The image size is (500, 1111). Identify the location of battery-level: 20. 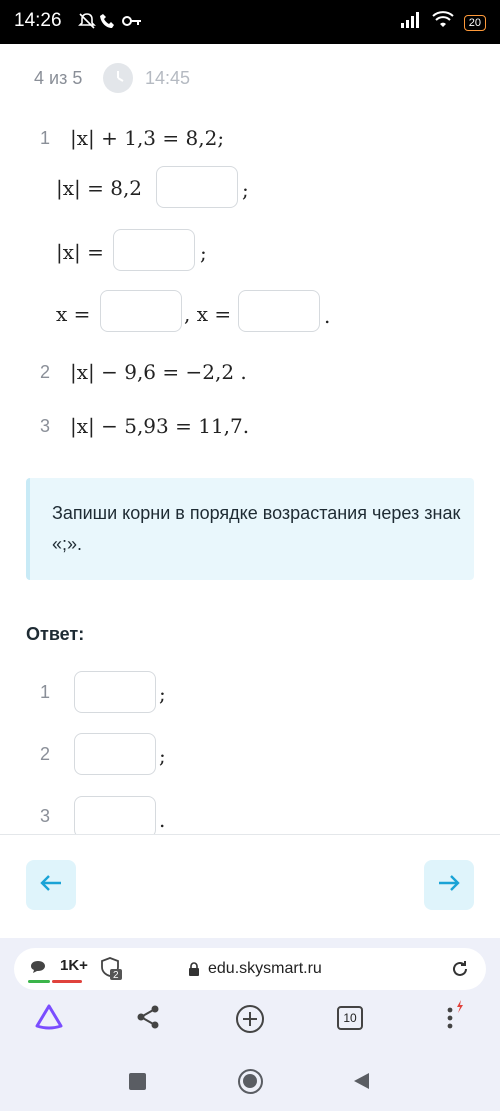
(474, 22).